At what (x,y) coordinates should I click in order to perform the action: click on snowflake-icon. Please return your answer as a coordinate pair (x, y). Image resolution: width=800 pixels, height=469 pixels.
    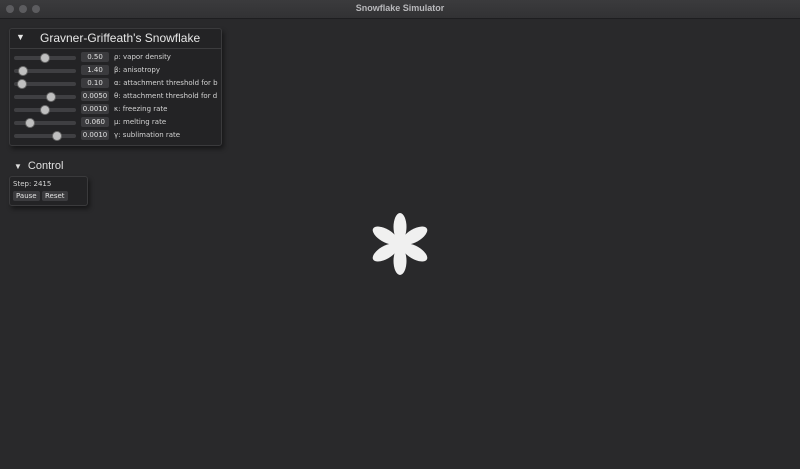
    Looking at the image, I should click on (400, 244).